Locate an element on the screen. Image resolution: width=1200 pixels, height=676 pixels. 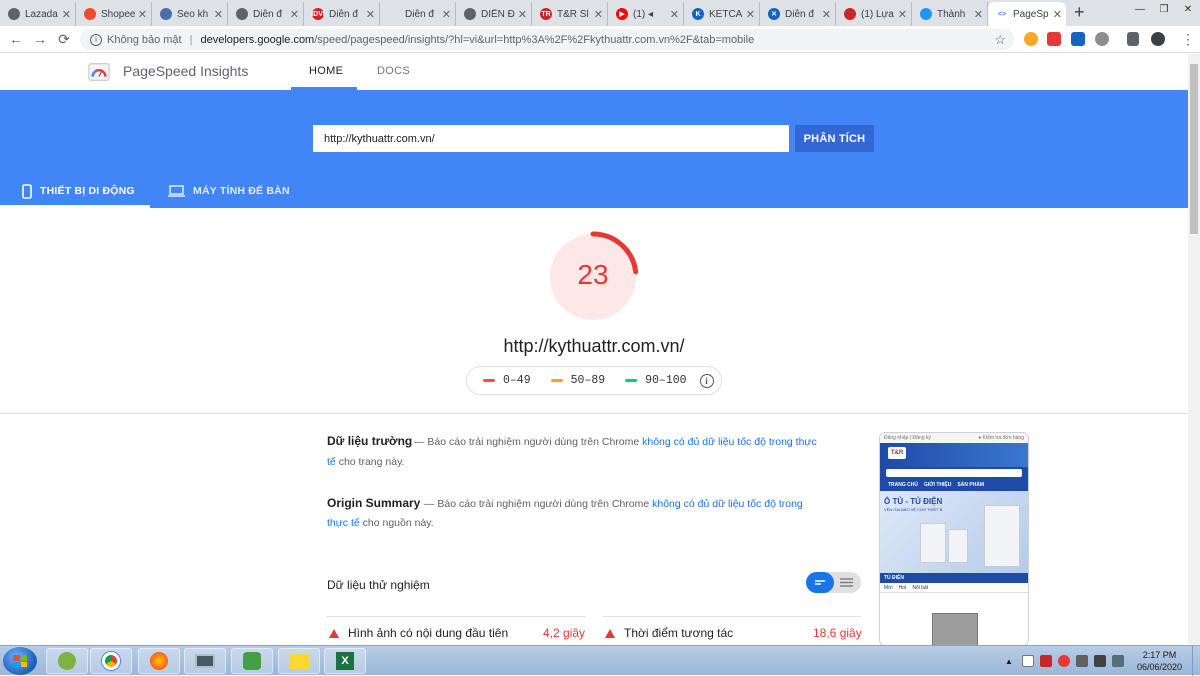
taskbar-clock: 2:17 PM 06/06/2020 is located at coordinates (1159, 661).